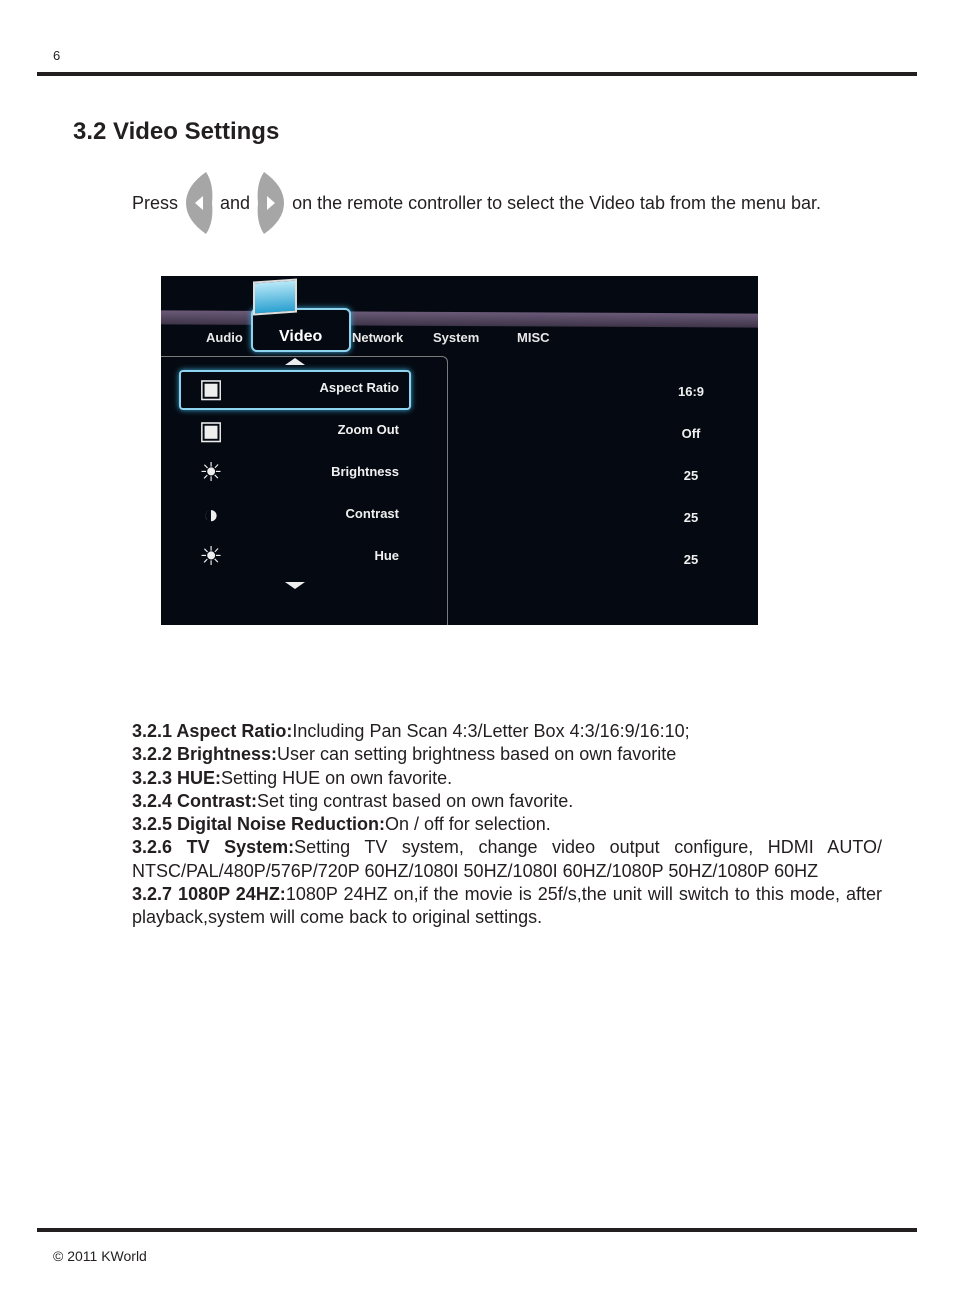  I want to click on instruction-middle: and, so click(235, 202).